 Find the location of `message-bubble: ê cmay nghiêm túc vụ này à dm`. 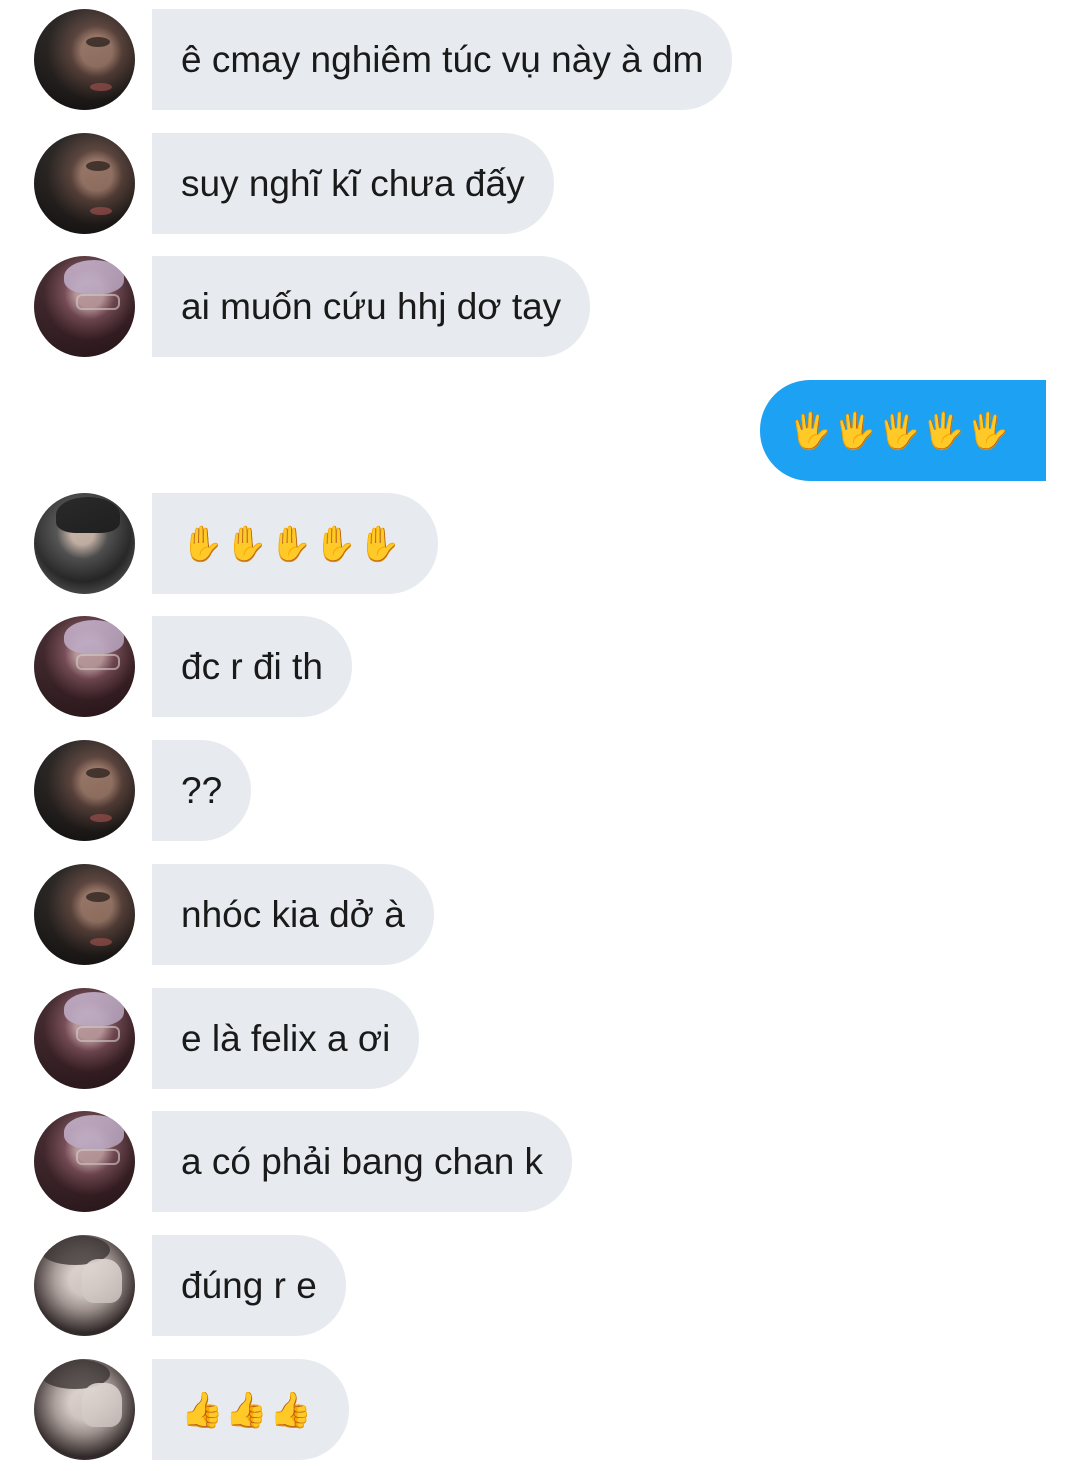

message-bubble: ê cmay nghiêm túc vụ này à dm is located at coordinates (442, 59).